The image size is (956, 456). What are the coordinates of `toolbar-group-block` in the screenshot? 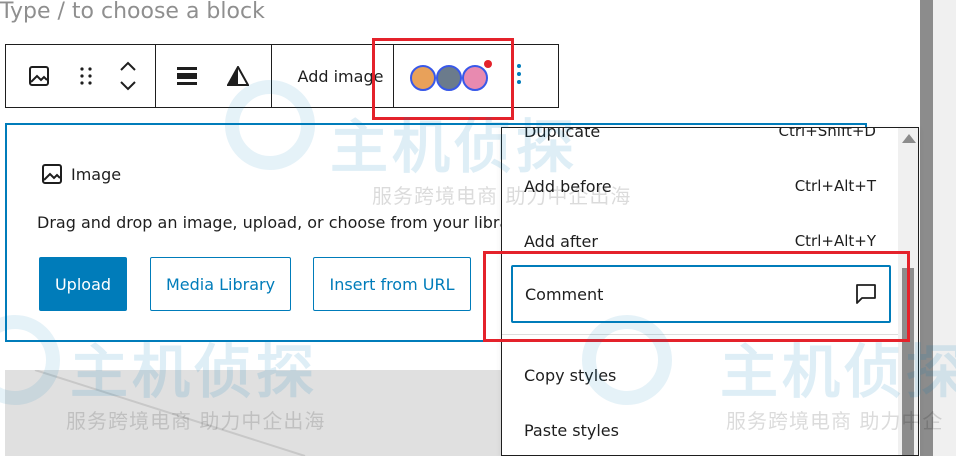 It's located at (81, 76).